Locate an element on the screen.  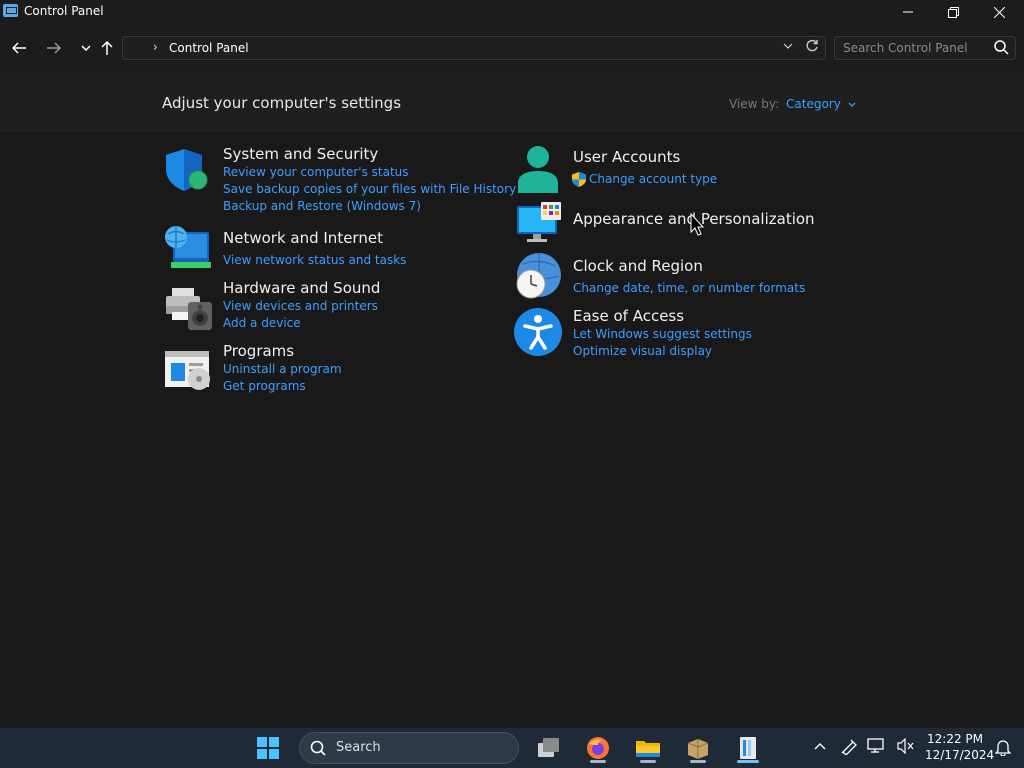
firefox-icon is located at coordinates (598, 748).